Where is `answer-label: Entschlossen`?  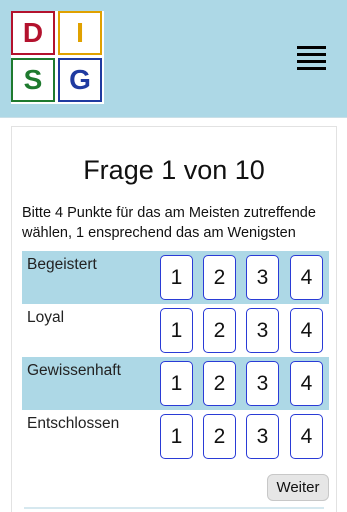
answer-label: Entschlossen is located at coordinates (73, 423).